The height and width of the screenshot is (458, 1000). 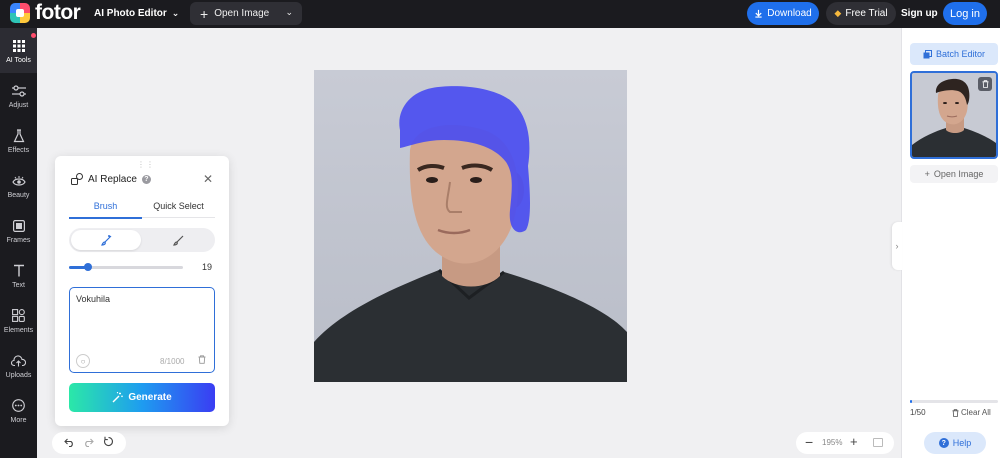 What do you see at coordinates (943, 443) in the screenshot?
I see `help-icon: ?` at bounding box center [943, 443].